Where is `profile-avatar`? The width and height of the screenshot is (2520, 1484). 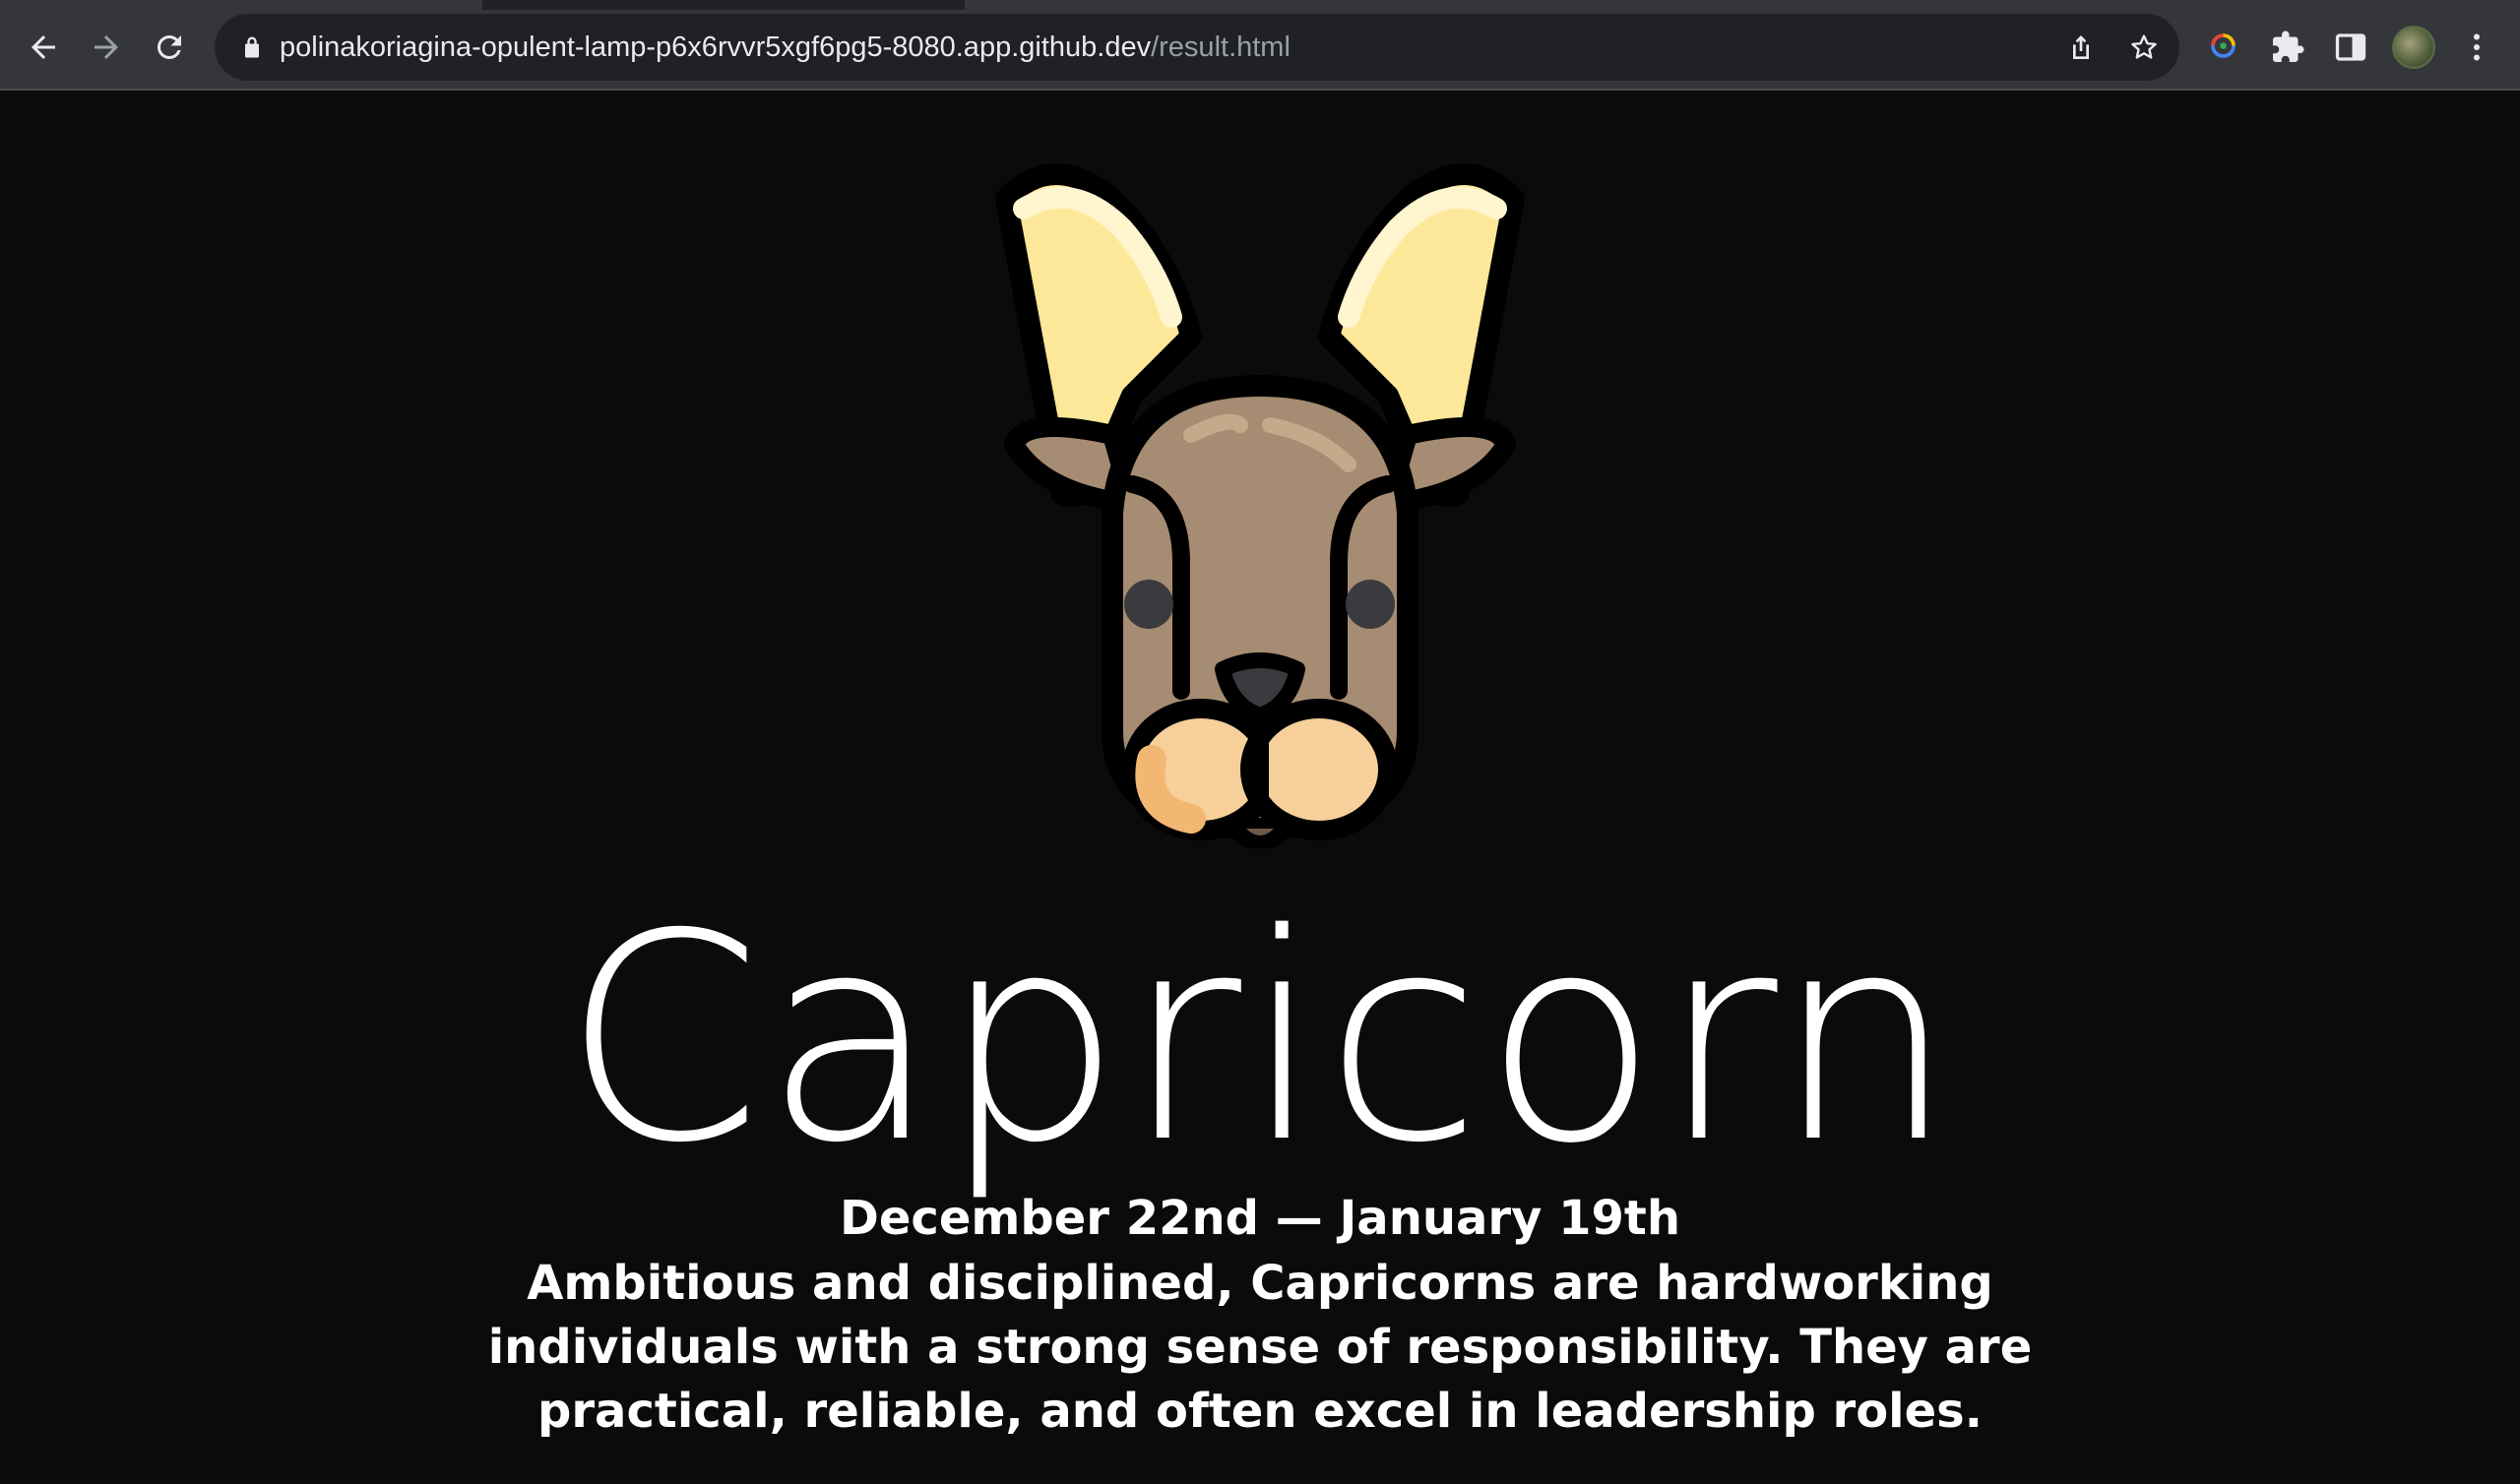
profile-avatar is located at coordinates (2413, 48).